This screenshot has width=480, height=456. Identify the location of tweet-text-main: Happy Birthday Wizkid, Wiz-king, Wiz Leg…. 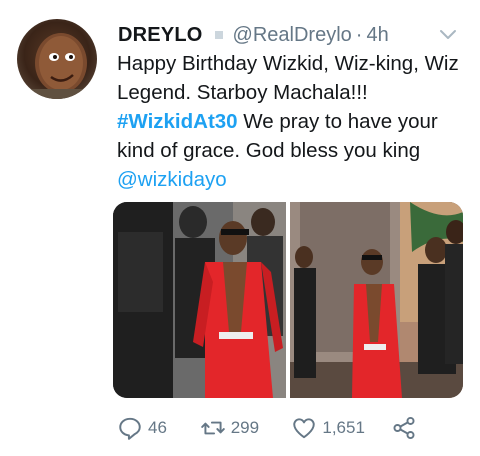
(288, 78).